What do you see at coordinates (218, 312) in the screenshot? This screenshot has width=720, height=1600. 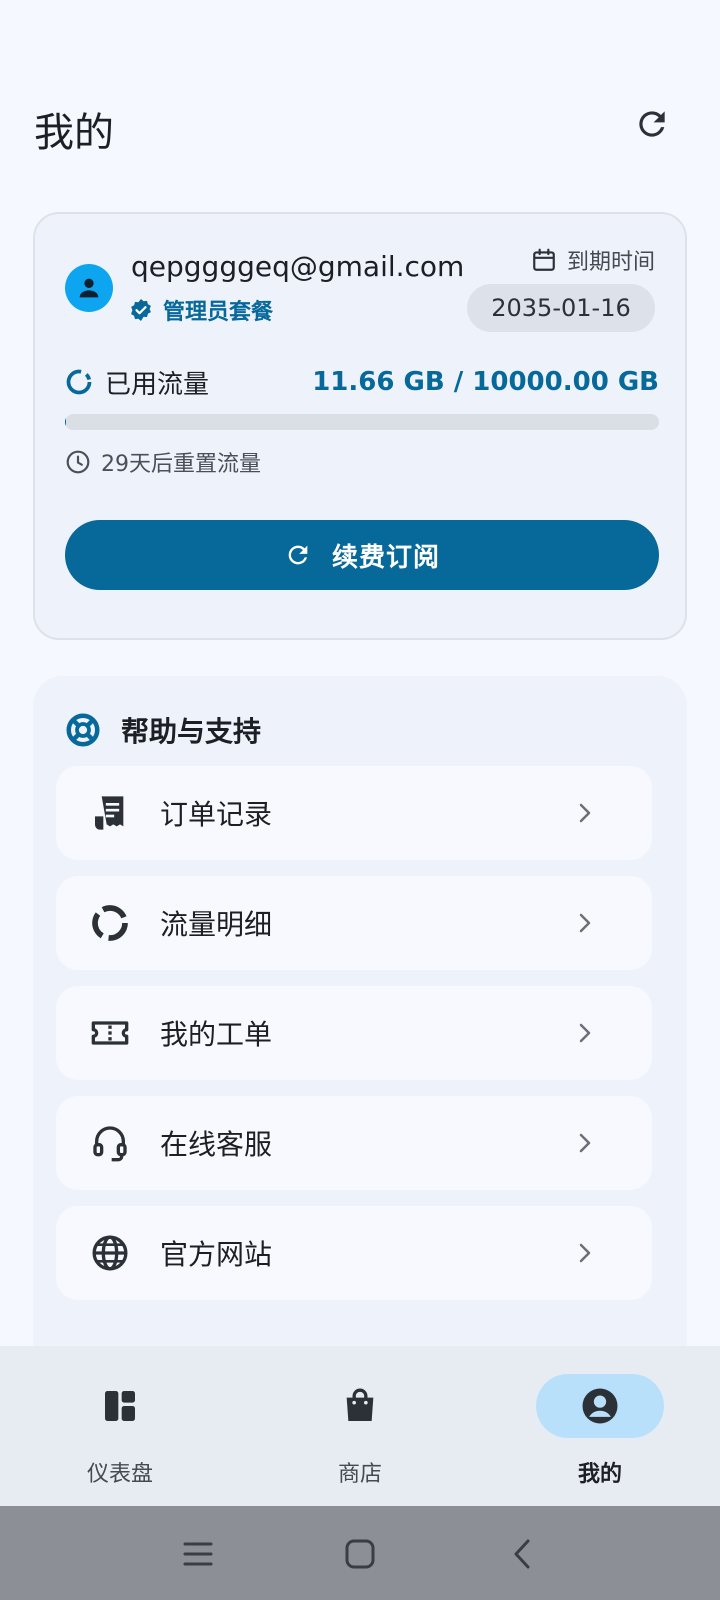 I see `plan-label: 管理员套餐` at bounding box center [218, 312].